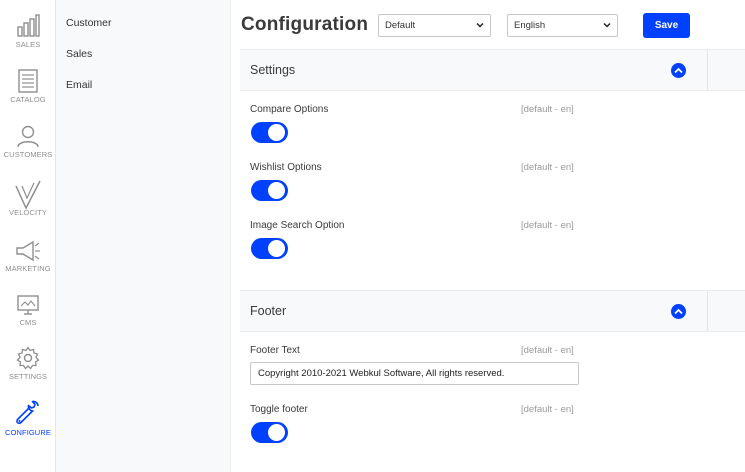 Image resolution: width=745 pixels, height=472 pixels. I want to click on gear-icon, so click(28, 358).